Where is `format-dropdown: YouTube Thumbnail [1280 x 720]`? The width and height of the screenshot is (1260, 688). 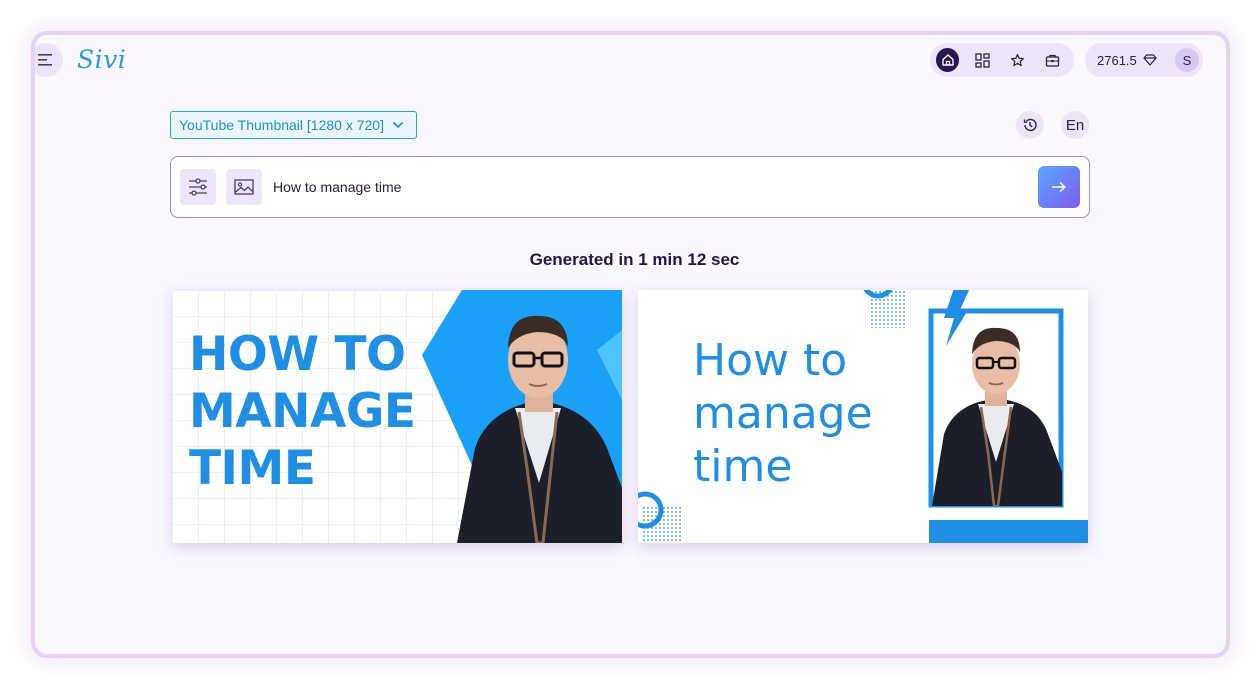 format-dropdown: YouTube Thumbnail [1280 x 720] is located at coordinates (293, 125).